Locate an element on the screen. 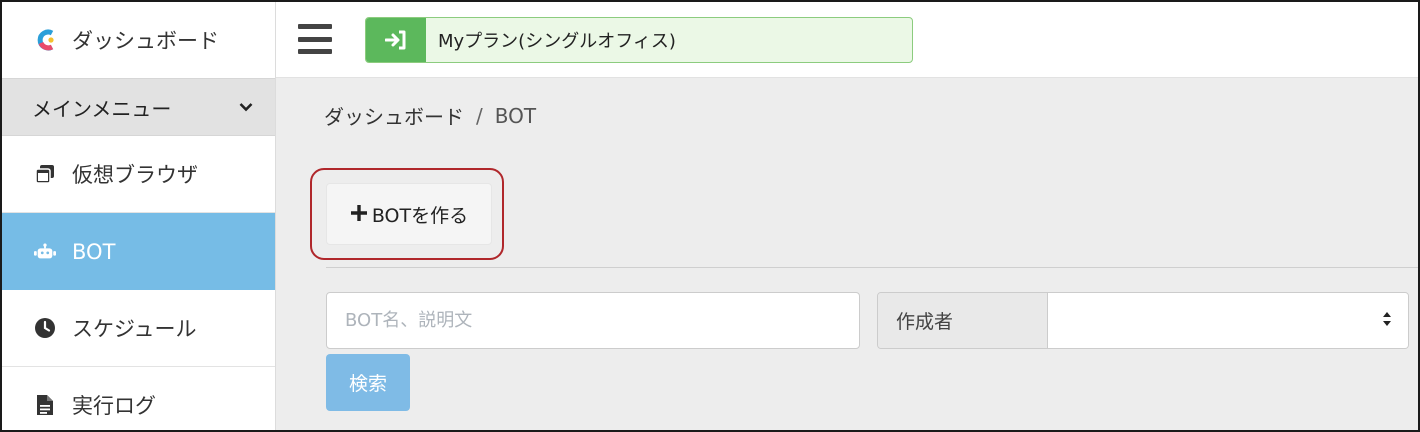 The image size is (1420, 432). brand-title: ダッシュボード is located at coordinates (145, 41).